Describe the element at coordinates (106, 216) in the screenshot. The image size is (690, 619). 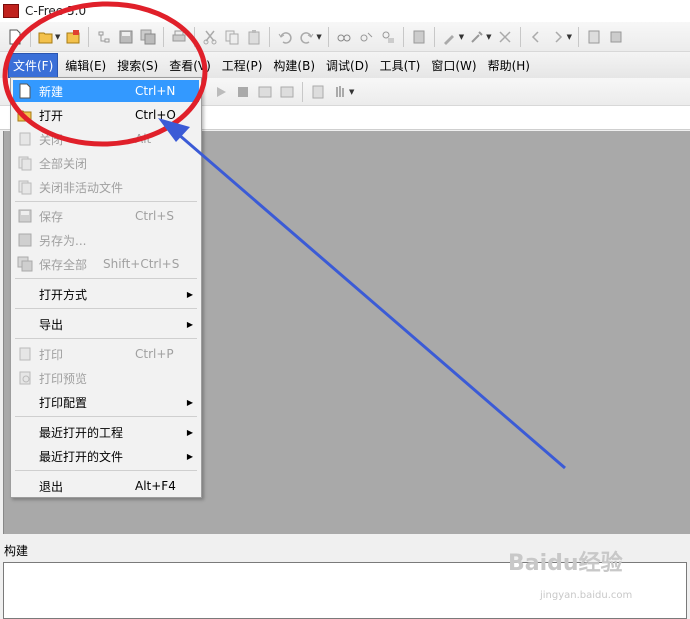
I see `menu-item-save: 保存 Ctrl+S` at that location.